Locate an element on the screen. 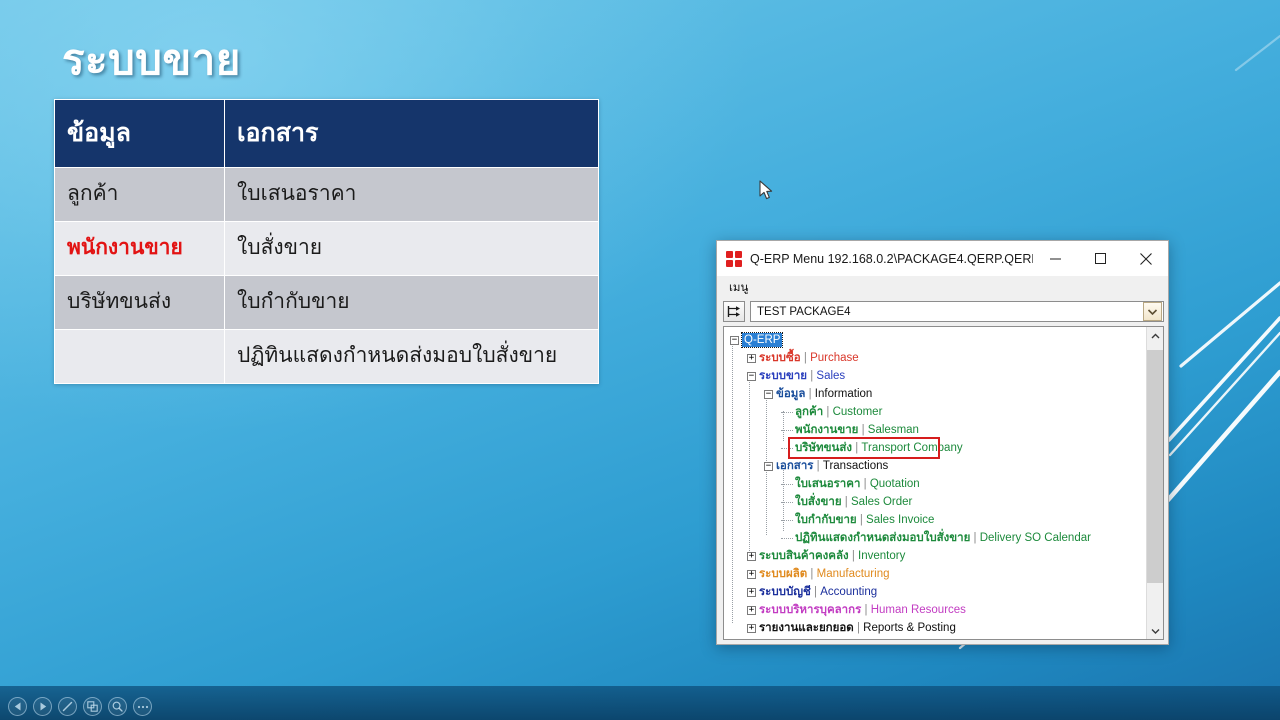  tree-node-label-en: Manufacturing is located at coordinates (853, 574).